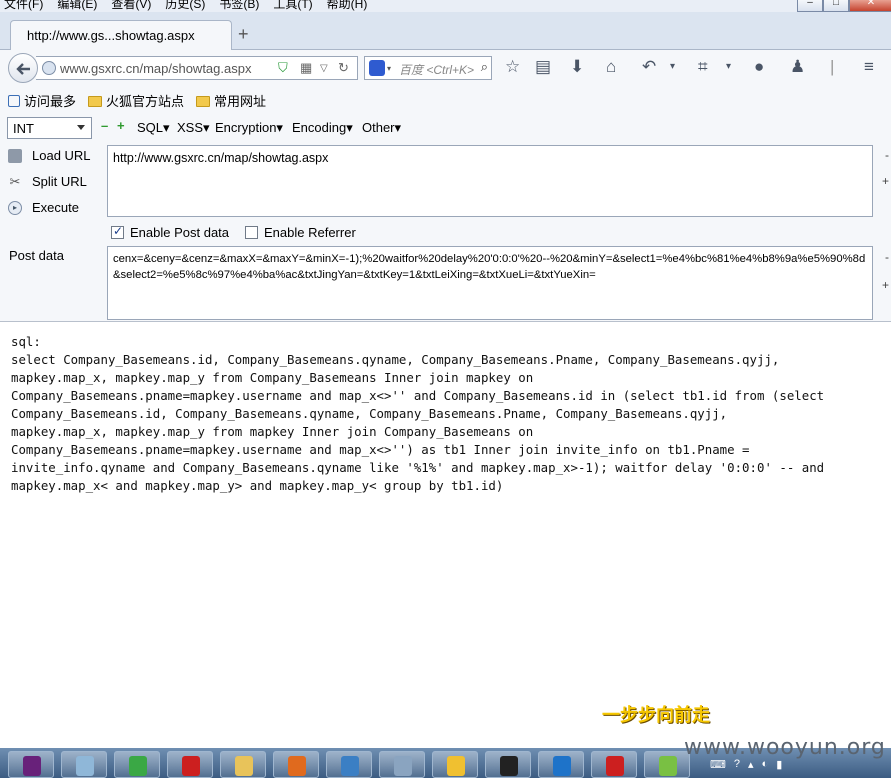 Image resolution: width=891 pixels, height=778 pixels. I want to click on xss-menu: XSS▾, so click(193, 128).